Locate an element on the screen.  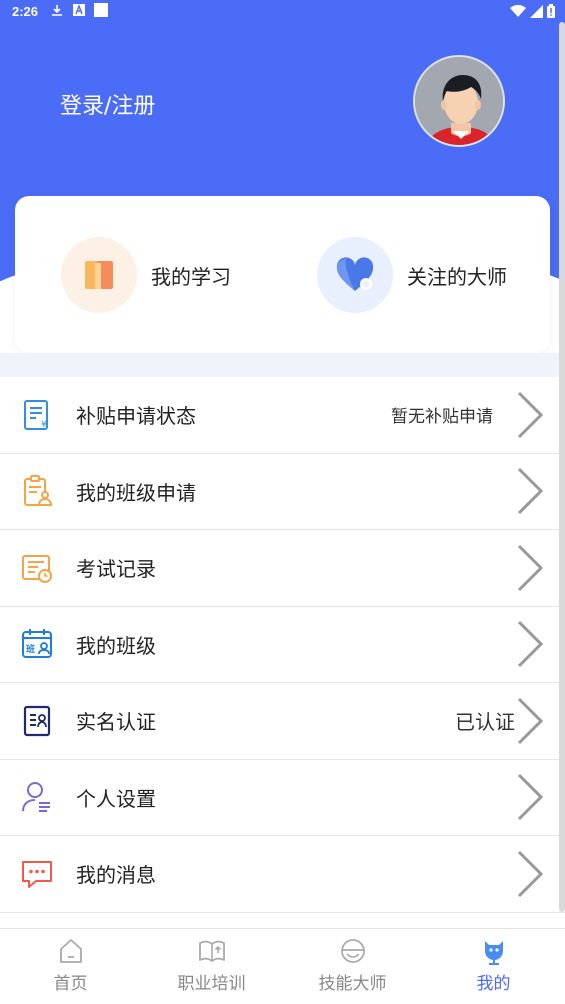
tab-home: 首页 is located at coordinates (70, 966).